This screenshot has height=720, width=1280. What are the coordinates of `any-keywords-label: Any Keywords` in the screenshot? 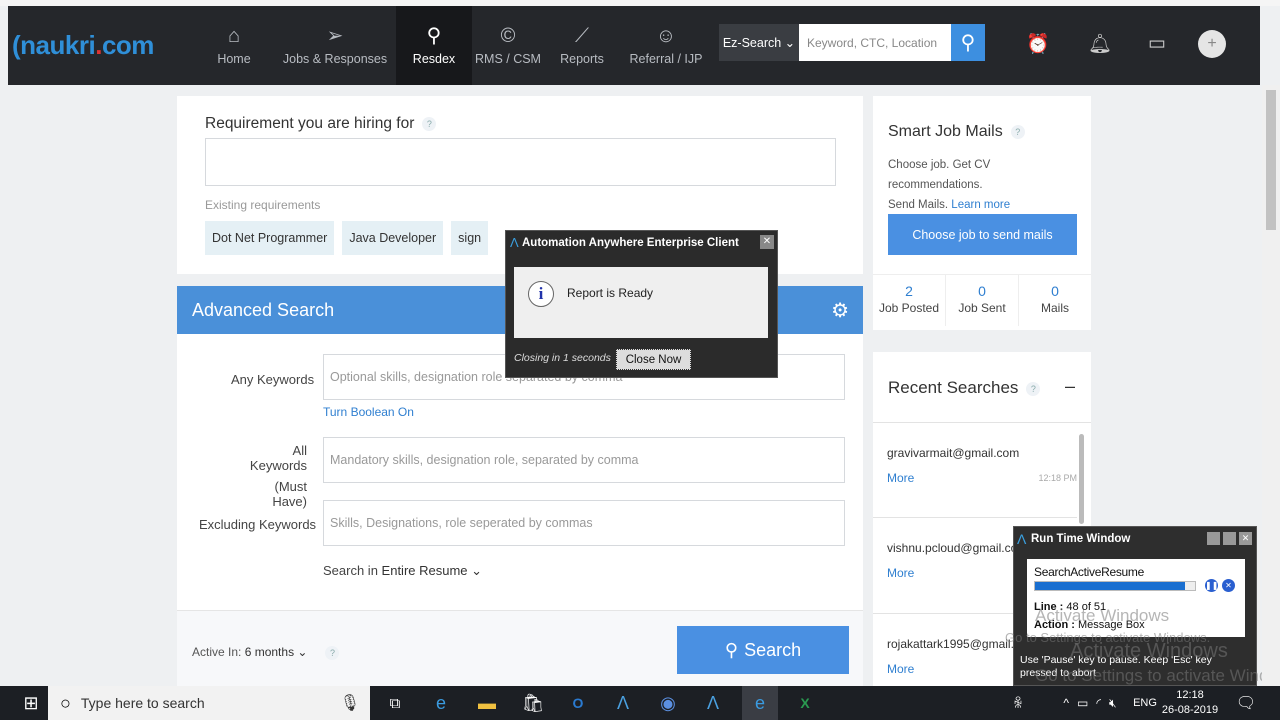 It's located at (273, 379).